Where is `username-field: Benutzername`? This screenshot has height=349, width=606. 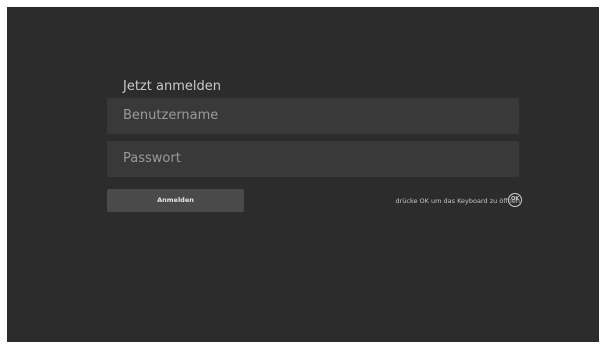
username-field: Benutzername is located at coordinates (313, 116).